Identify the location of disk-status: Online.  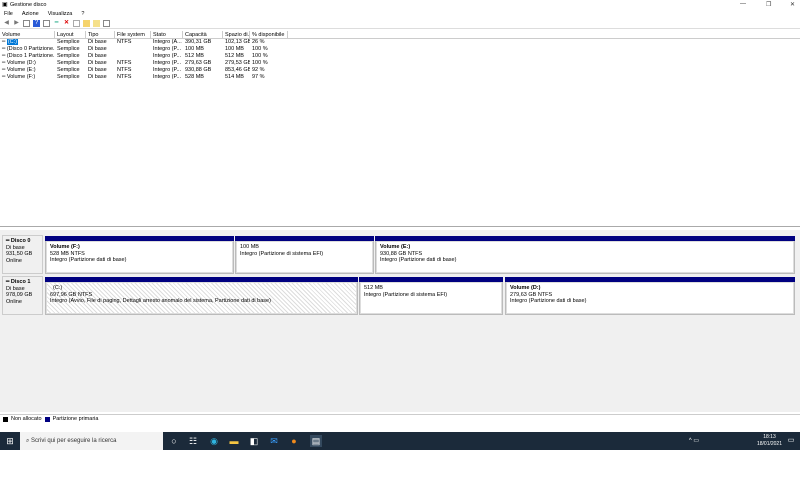
(14, 301).